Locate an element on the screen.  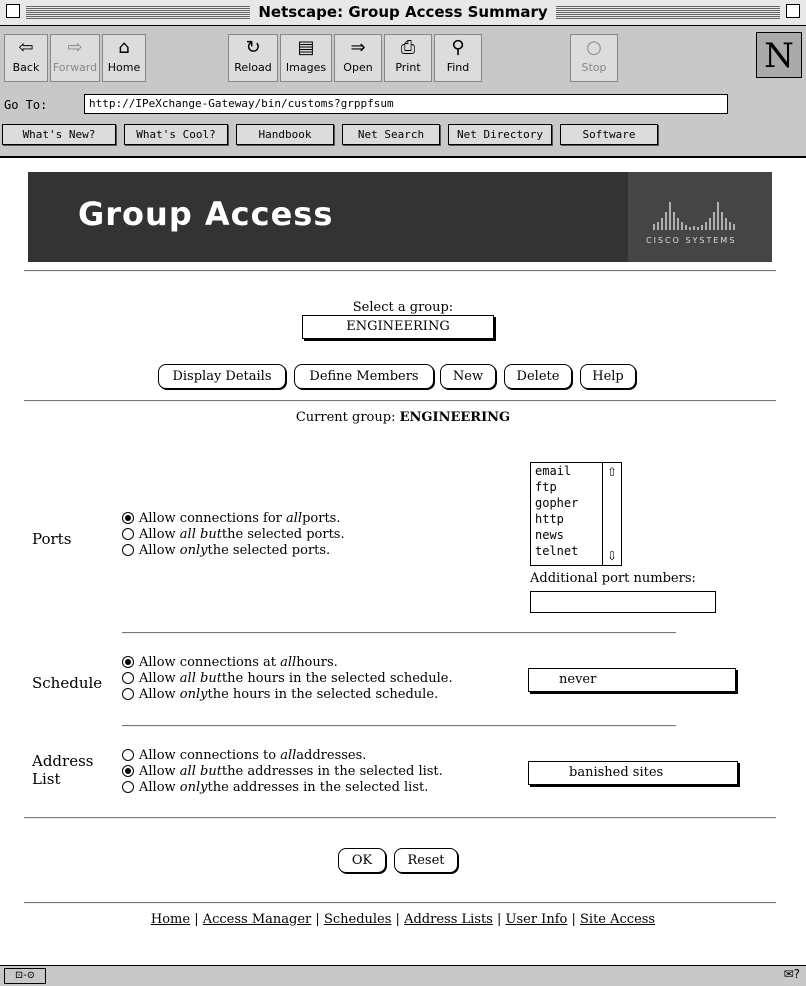
net-directory-button: Net Directory is located at coordinates (500, 134).